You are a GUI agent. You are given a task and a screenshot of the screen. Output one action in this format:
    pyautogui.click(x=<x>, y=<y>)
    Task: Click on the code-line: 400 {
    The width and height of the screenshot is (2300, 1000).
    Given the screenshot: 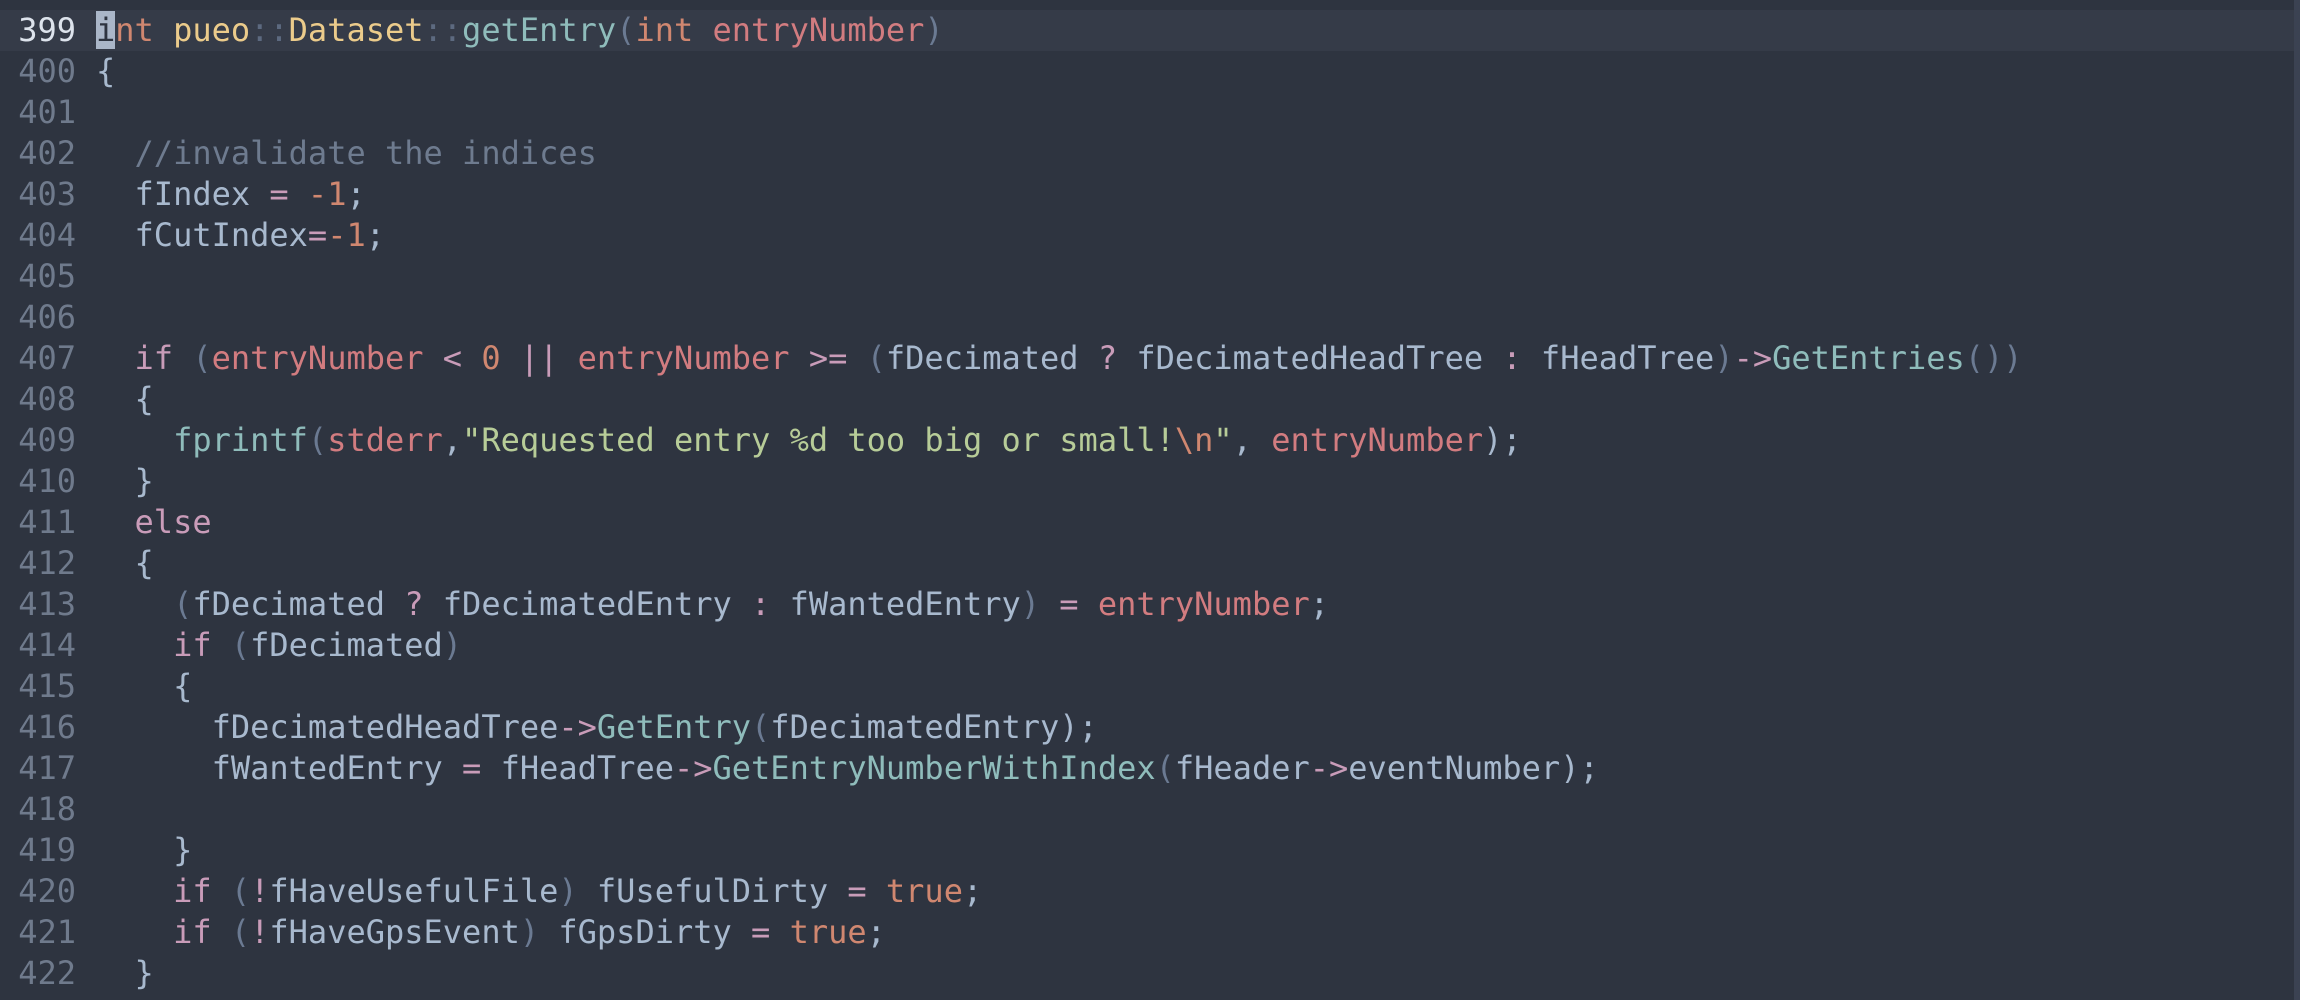 What is the action you would take?
    pyautogui.click(x=1150, y=71)
    